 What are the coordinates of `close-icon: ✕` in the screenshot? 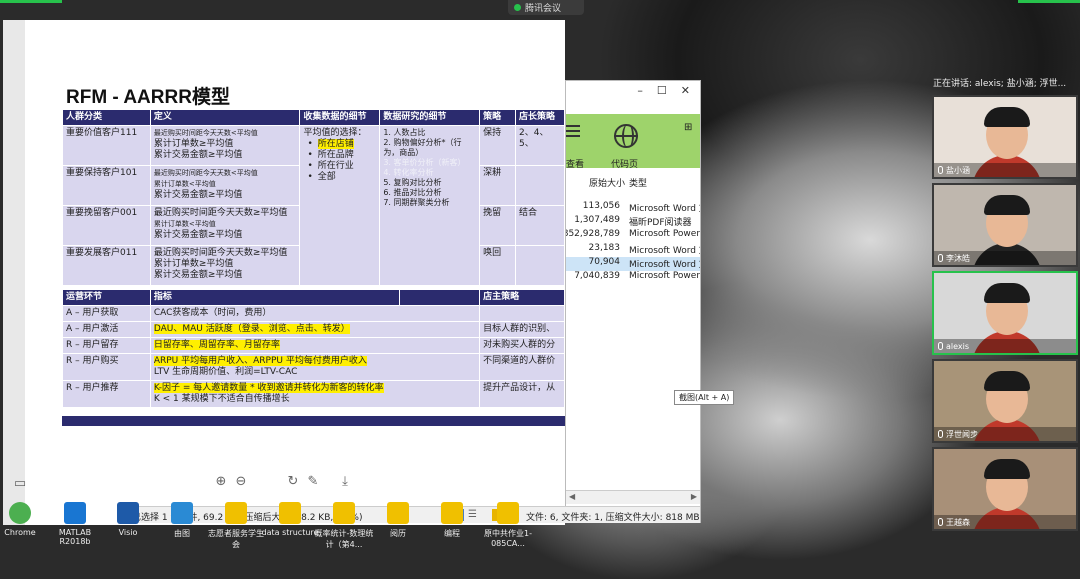 It's located at (685, 90).